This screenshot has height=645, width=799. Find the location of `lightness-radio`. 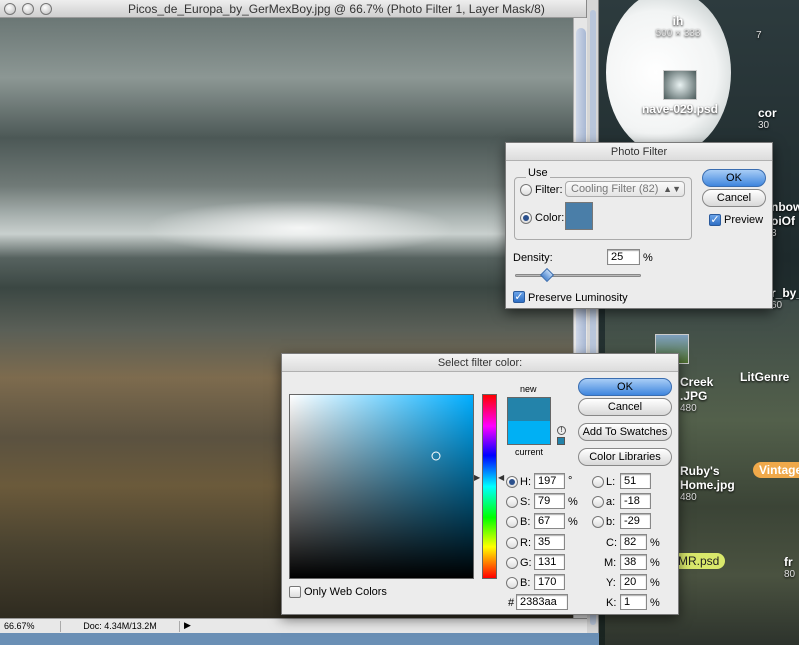

lightness-radio is located at coordinates (598, 482).